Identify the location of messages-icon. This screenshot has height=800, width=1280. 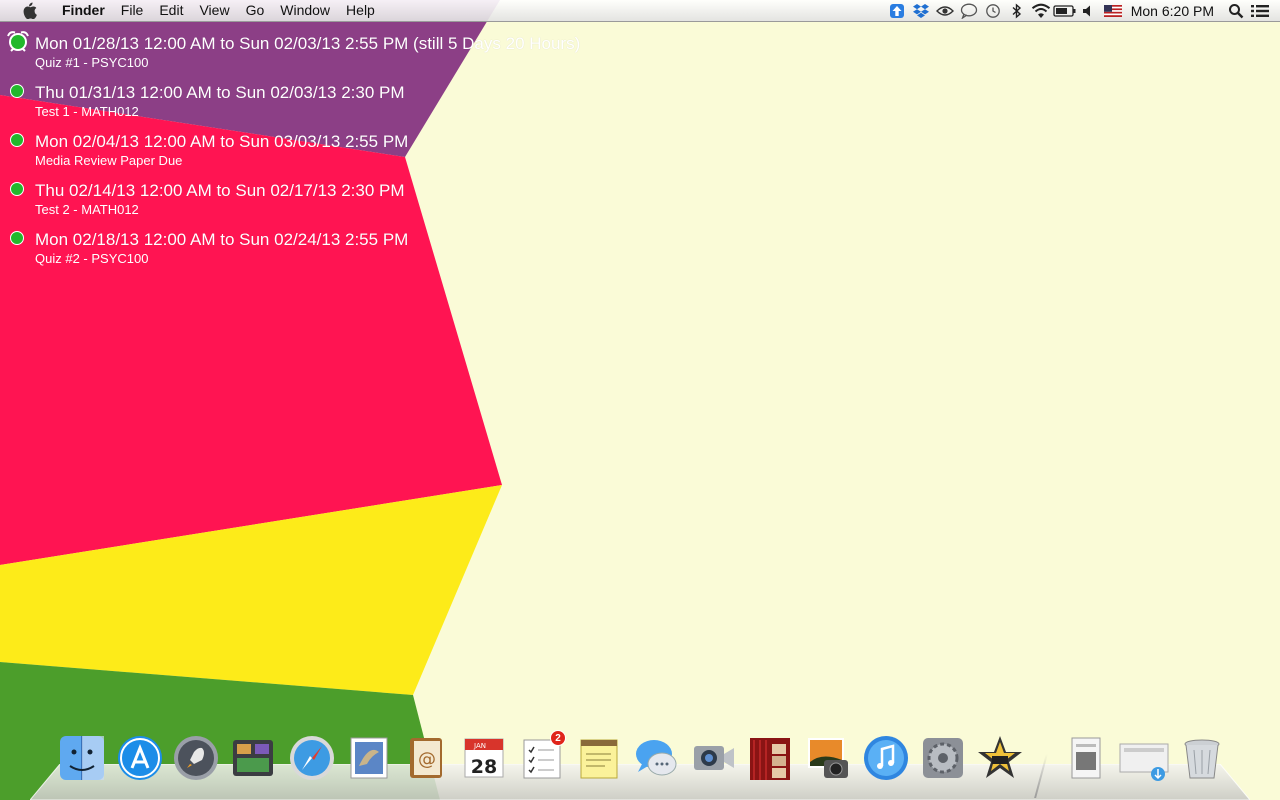
(656, 758).